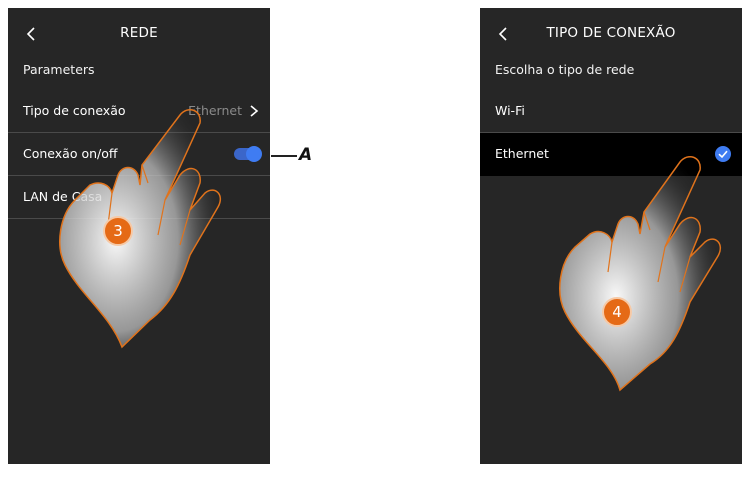  Describe the element at coordinates (63, 196) in the screenshot. I see `row-label: LAN de Casa` at that location.